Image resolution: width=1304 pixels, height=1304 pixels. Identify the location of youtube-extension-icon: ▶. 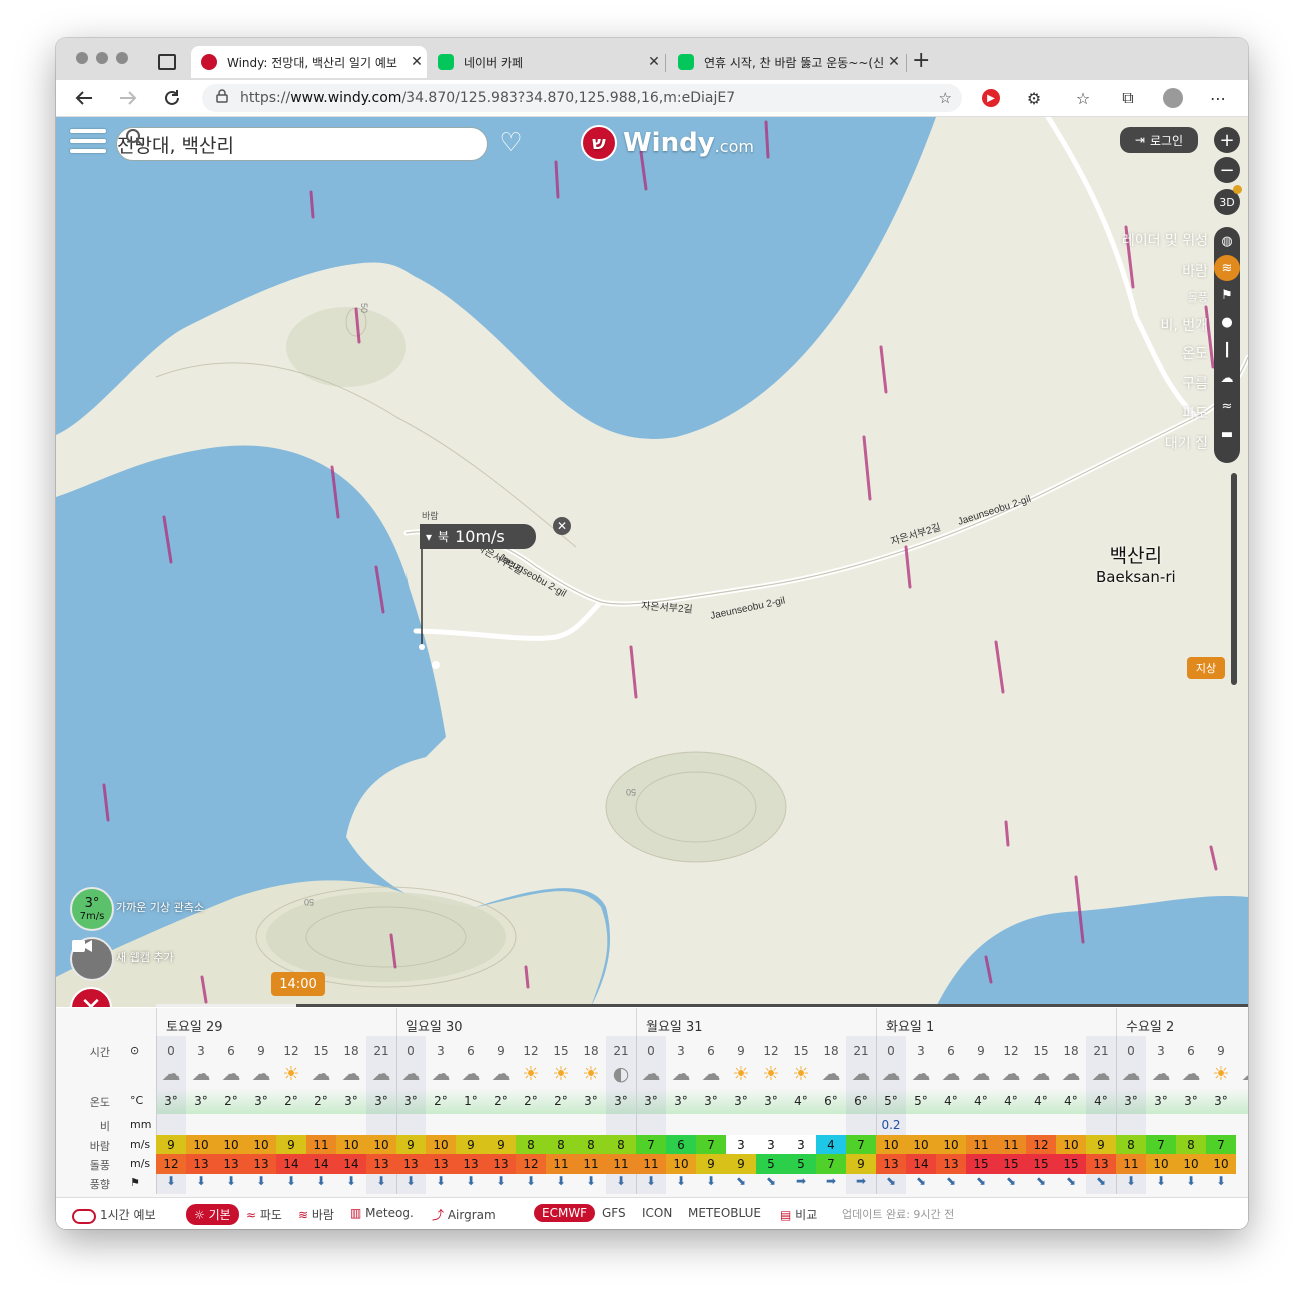
(991, 98).